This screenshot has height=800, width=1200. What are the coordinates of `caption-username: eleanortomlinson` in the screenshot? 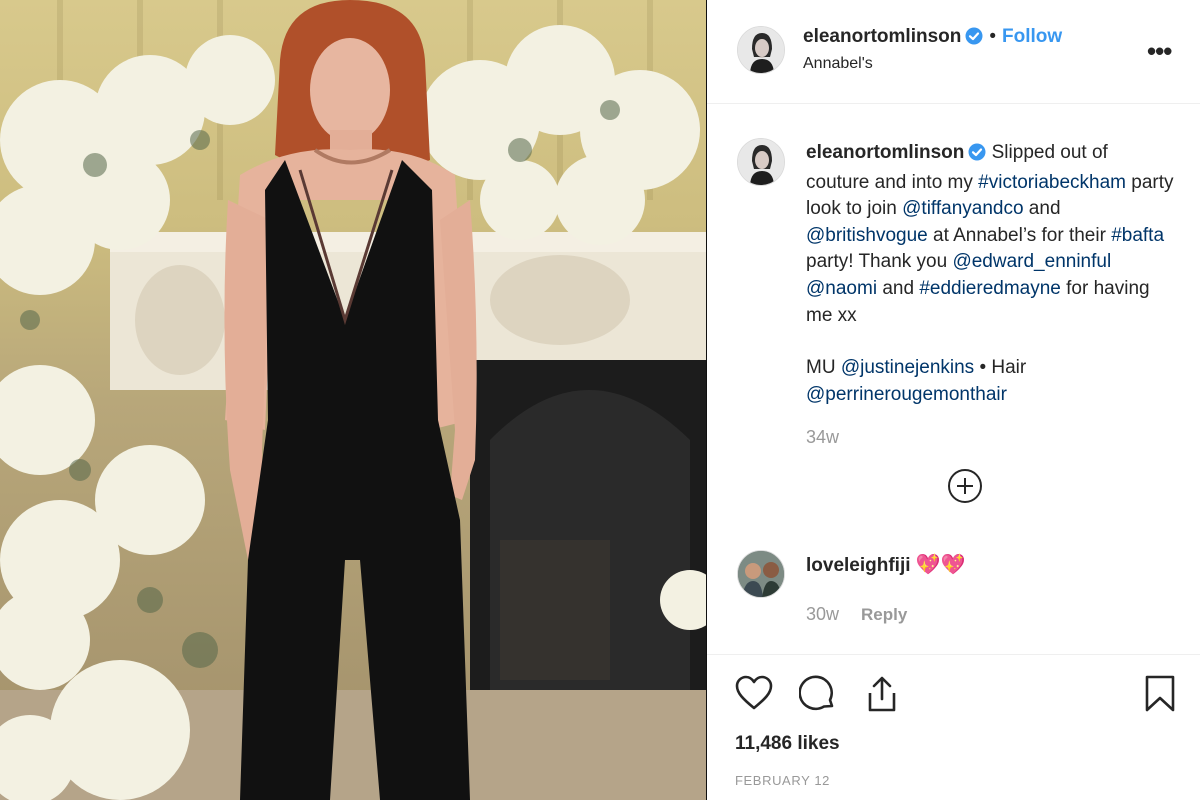 It's located at (885, 152).